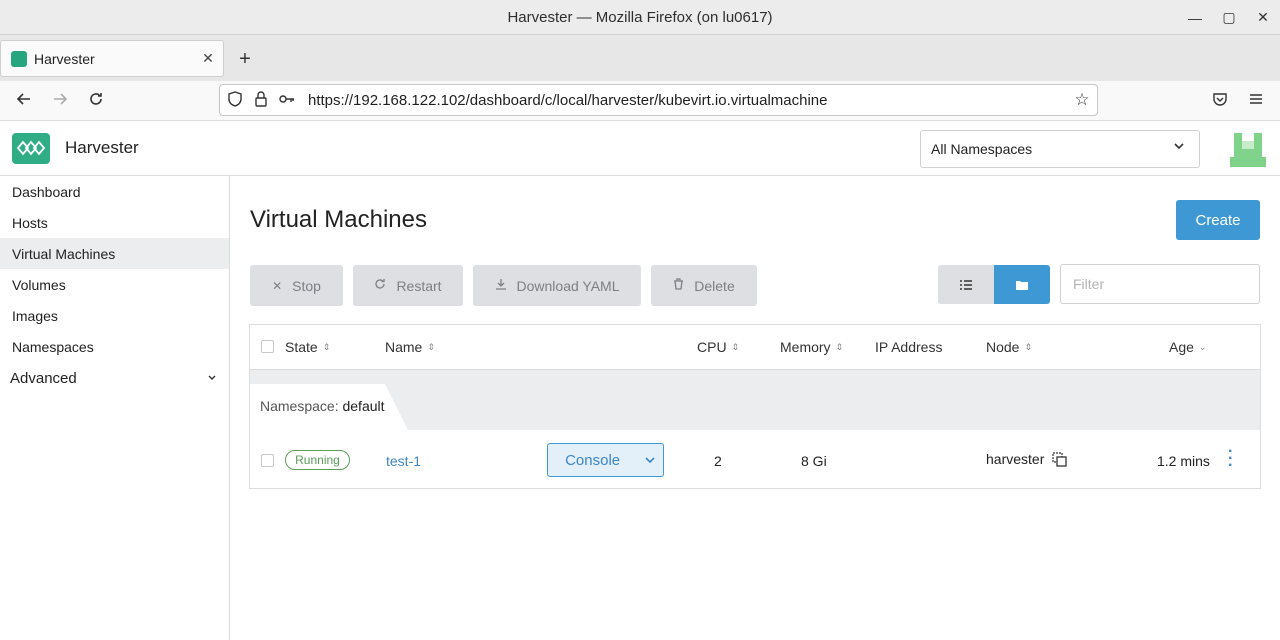 This screenshot has width=1280, height=640. I want to click on minimize-icon: —, so click(1195, 18).